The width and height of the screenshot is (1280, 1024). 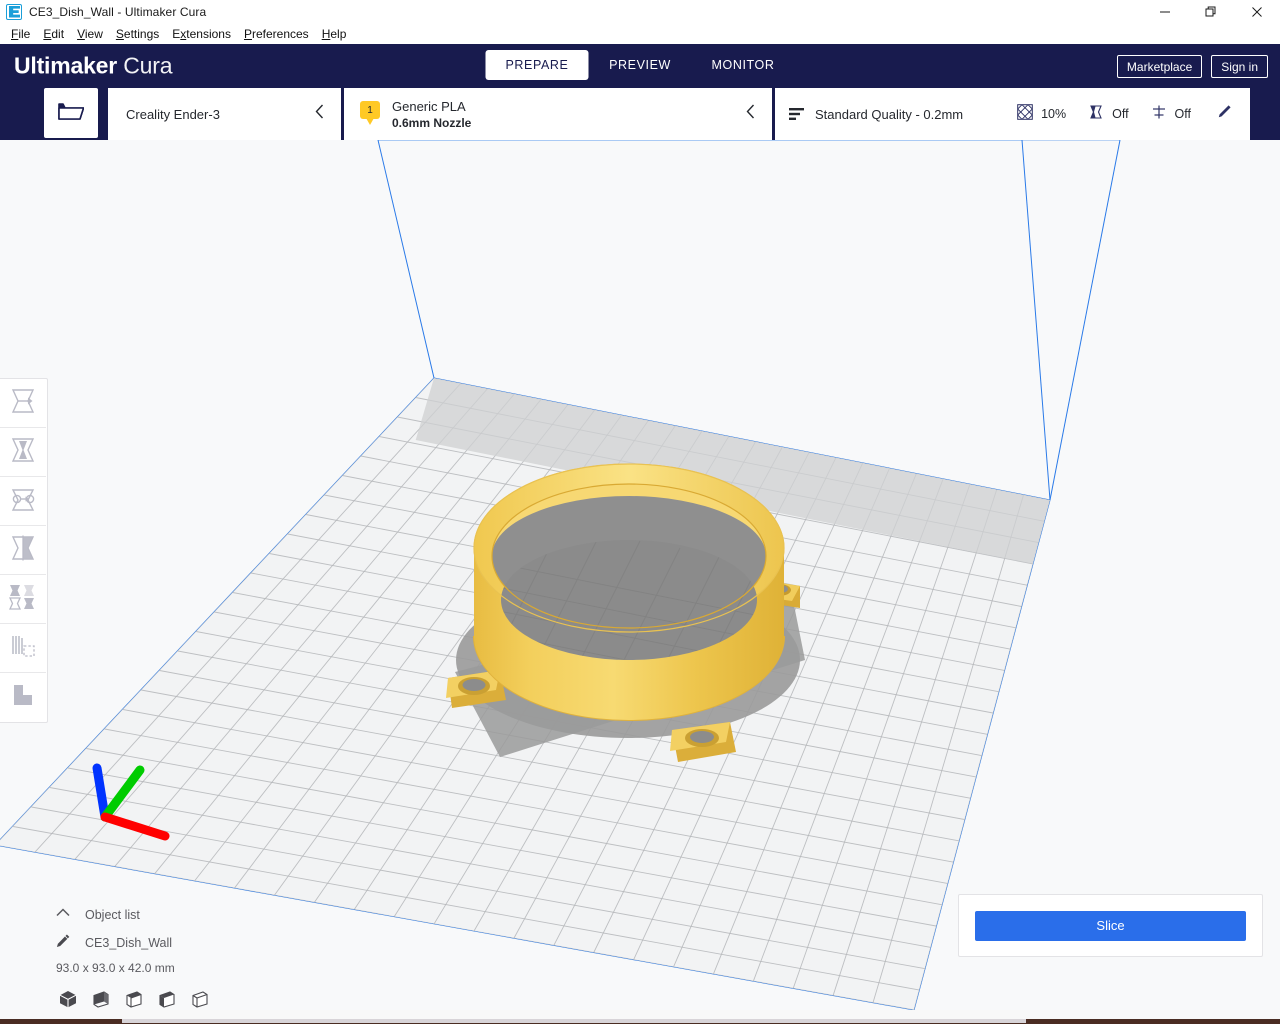 What do you see at coordinates (118, 11) in the screenshot?
I see `window-title: CE3_Dish_Wall - Ultimaker Cura` at bounding box center [118, 11].